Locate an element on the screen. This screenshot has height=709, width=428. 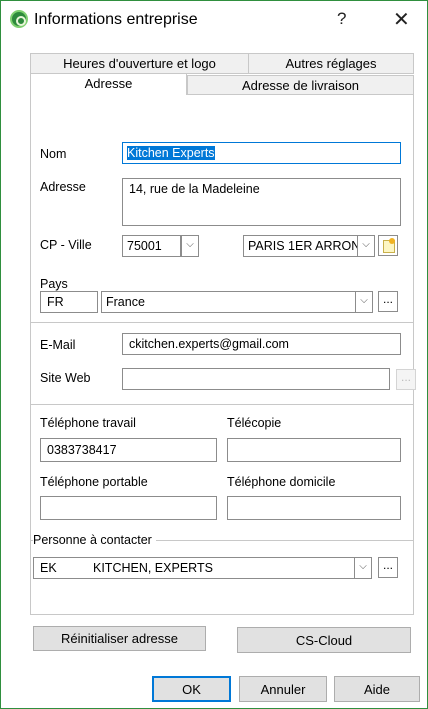
help-title-button: ? is located at coordinates (341, 19).